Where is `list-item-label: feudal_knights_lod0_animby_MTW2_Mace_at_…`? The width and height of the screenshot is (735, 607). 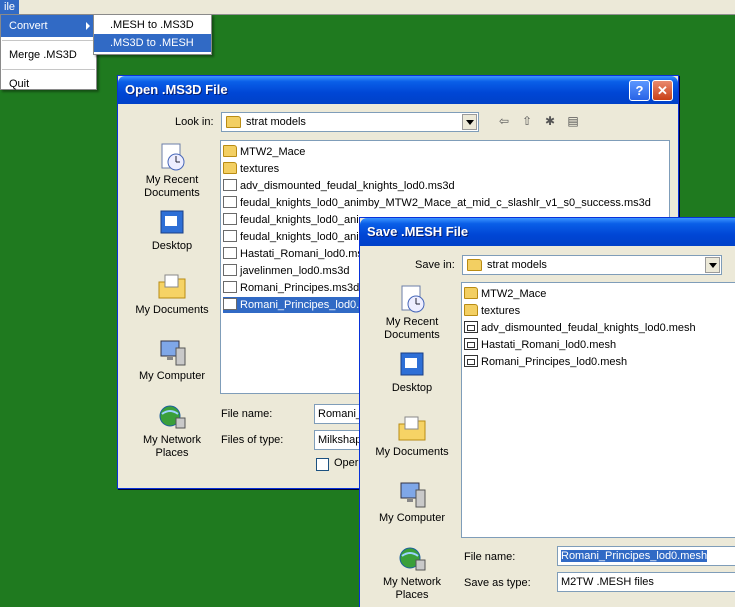
list-item-label: feudal_knights_lod0_animby_MTW2_Mace_at_… is located at coordinates (445, 203).